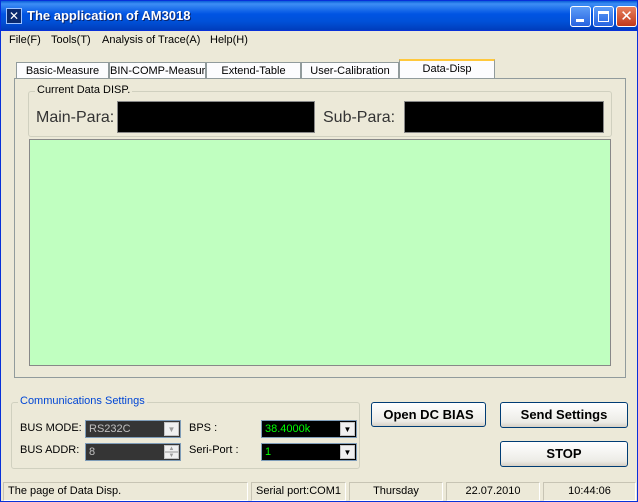 Image resolution: width=638 pixels, height=502 pixels. I want to click on minimize-icon, so click(580, 20).